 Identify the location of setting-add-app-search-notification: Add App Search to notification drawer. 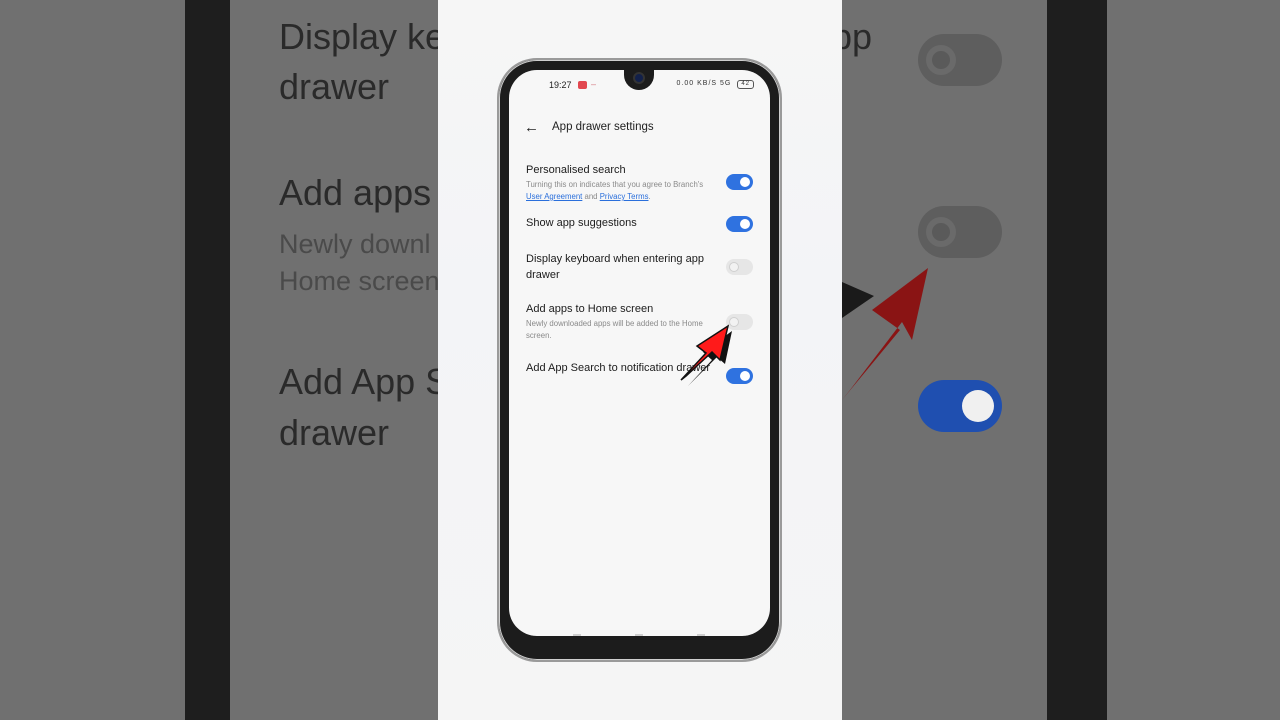
(641, 372).